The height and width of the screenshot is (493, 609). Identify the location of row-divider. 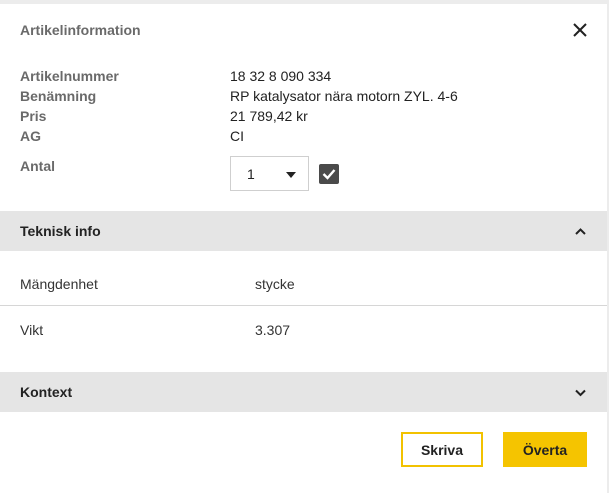
(303, 305).